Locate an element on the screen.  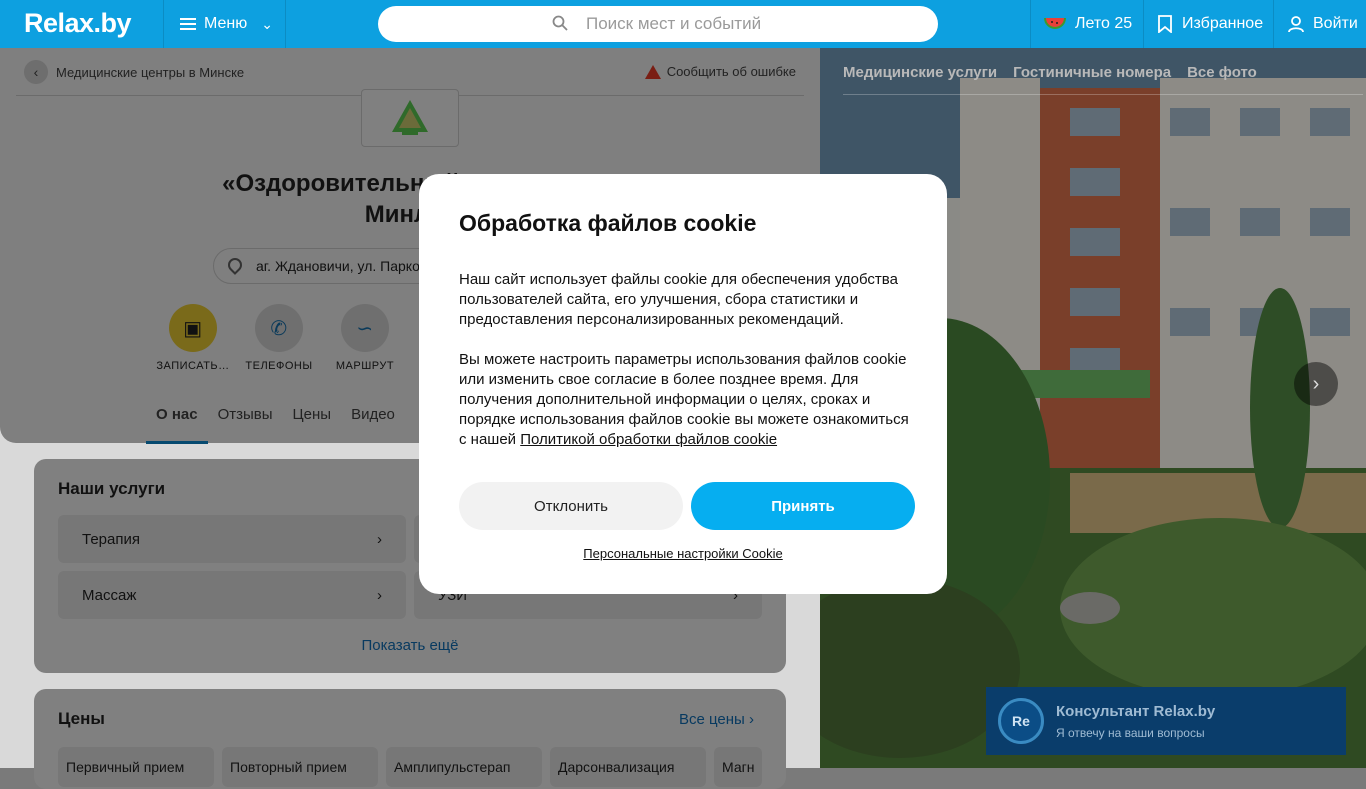
login-link: Войти is located at coordinates (1322, 24).